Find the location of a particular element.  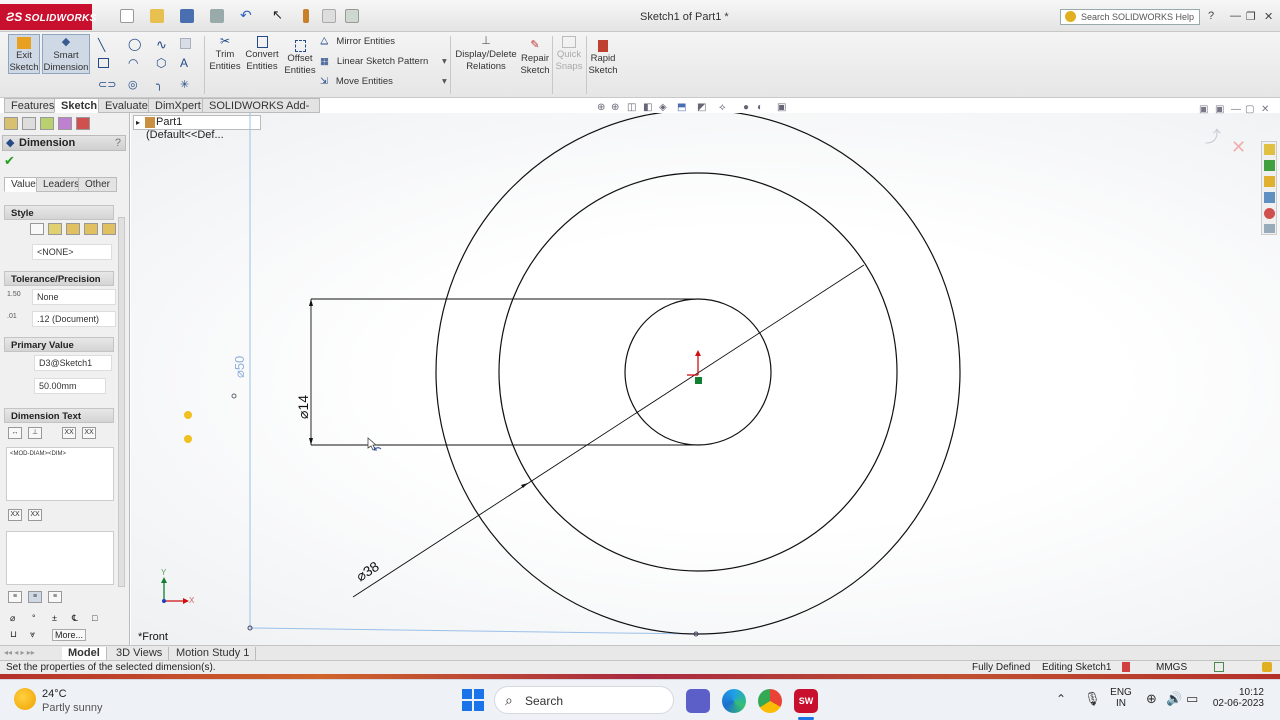

rebuild-status-icon is located at coordinates (1126, 667).